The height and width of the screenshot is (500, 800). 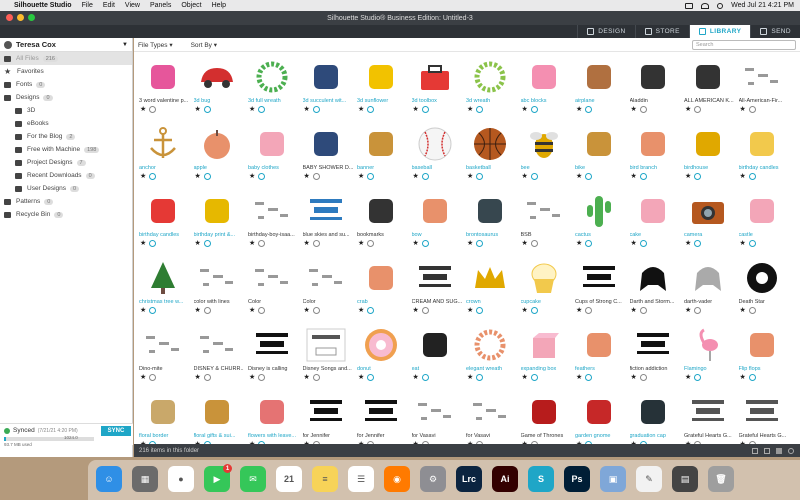 What do you see at coordinates (380, 353) in the screenshot?
I see `design-tile: donut ★` at bounding box center [380, 353].